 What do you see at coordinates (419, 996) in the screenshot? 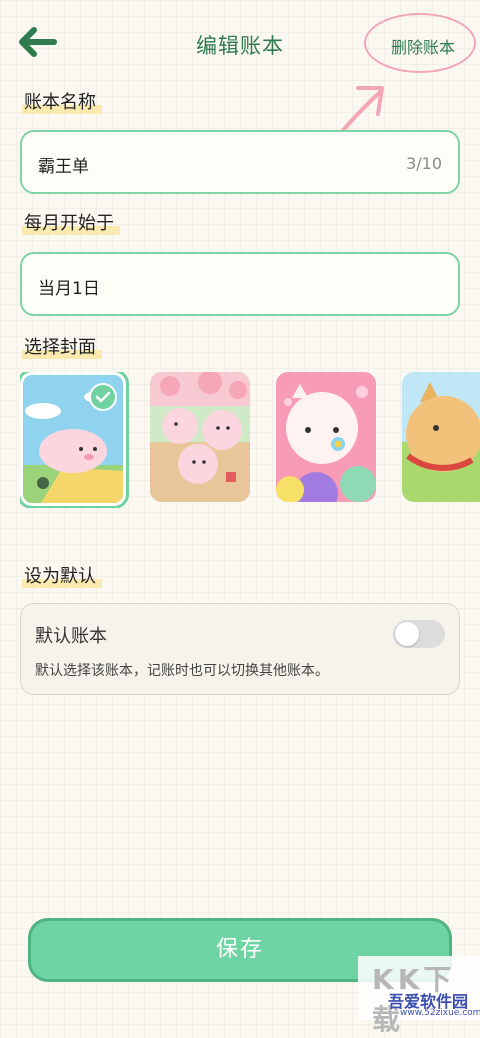
I see `watermark: KK下载 吾爱软件园 www.52zixue.com` at bounding box center [419, 996].